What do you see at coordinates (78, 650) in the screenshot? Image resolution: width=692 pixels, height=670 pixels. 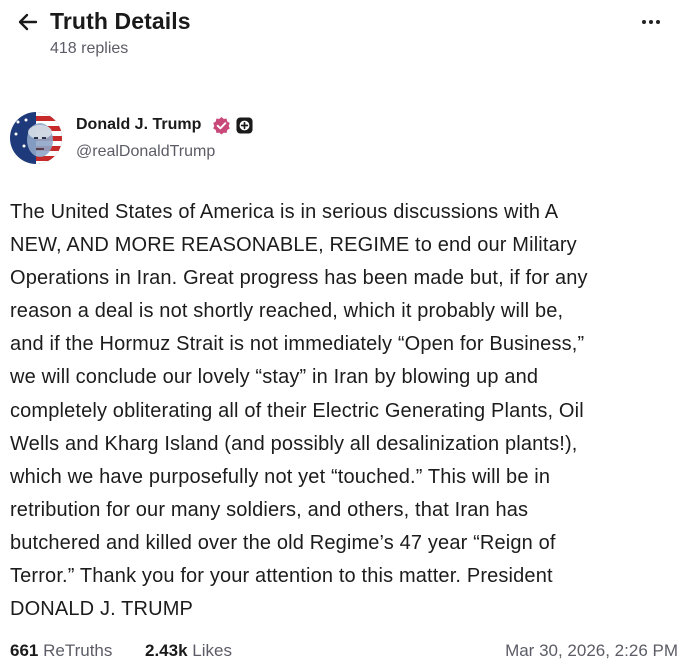 I see `retruths-label: ReTruths` at bounding box center [78, 650].